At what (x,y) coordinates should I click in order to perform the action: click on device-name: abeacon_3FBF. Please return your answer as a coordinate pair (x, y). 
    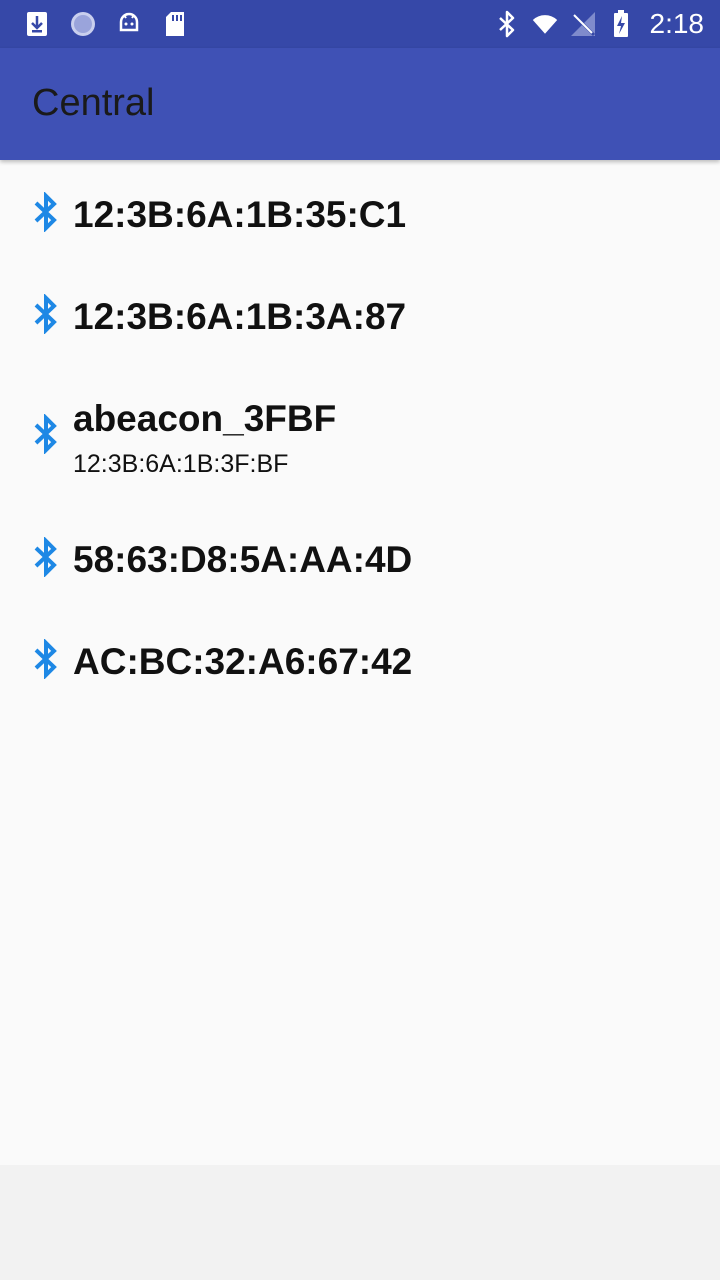
    Looking at the image, I should click on (205, 418).